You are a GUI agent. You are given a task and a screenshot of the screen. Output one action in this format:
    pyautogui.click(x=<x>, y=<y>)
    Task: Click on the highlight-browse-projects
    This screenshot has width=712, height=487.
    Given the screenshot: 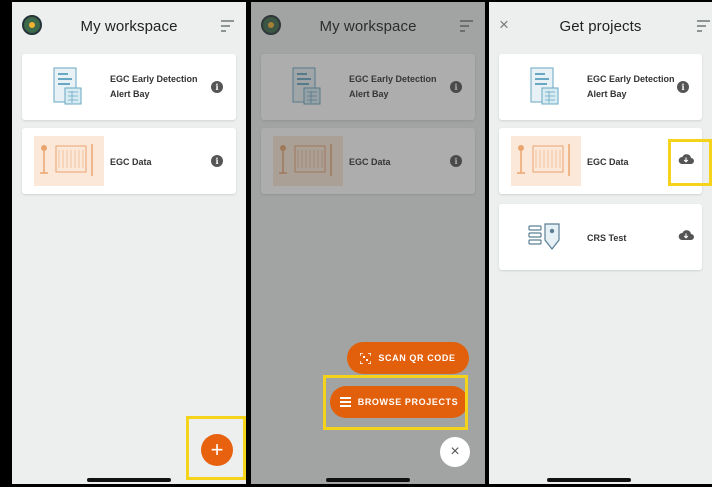 What is the action you would take?
    pyautogui.click(x=395, y=402)
    